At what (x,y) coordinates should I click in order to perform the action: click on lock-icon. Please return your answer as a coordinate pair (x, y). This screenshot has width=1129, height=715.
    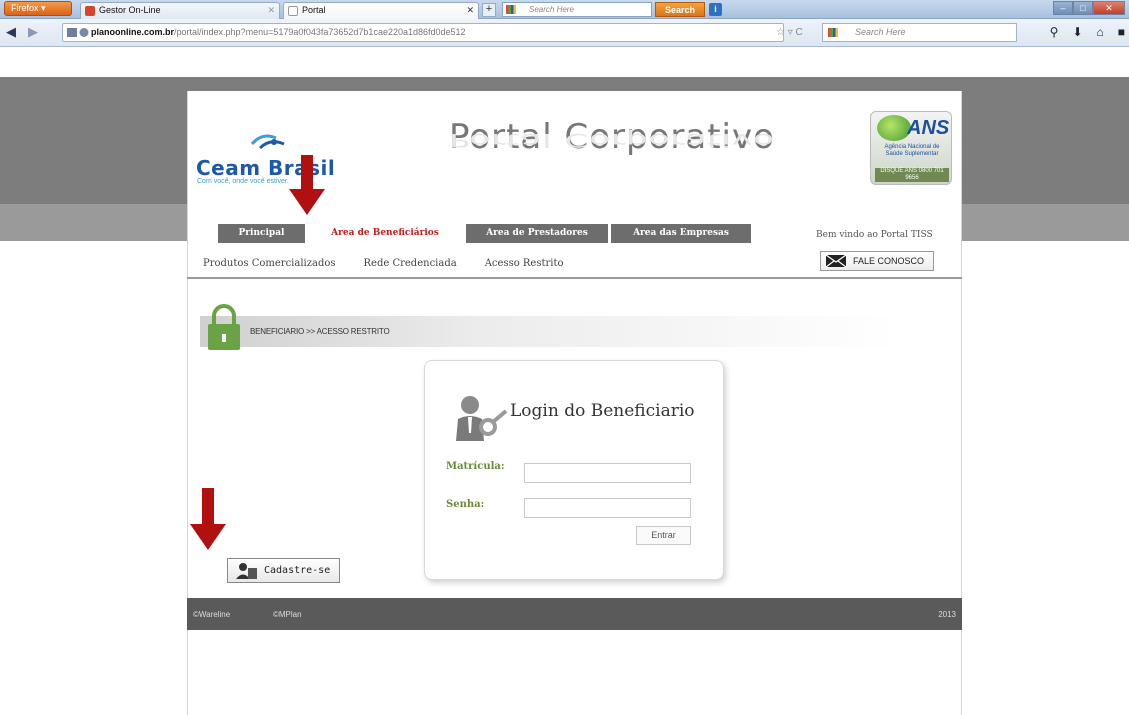
    Looking at the image, I should click on (224, 331).